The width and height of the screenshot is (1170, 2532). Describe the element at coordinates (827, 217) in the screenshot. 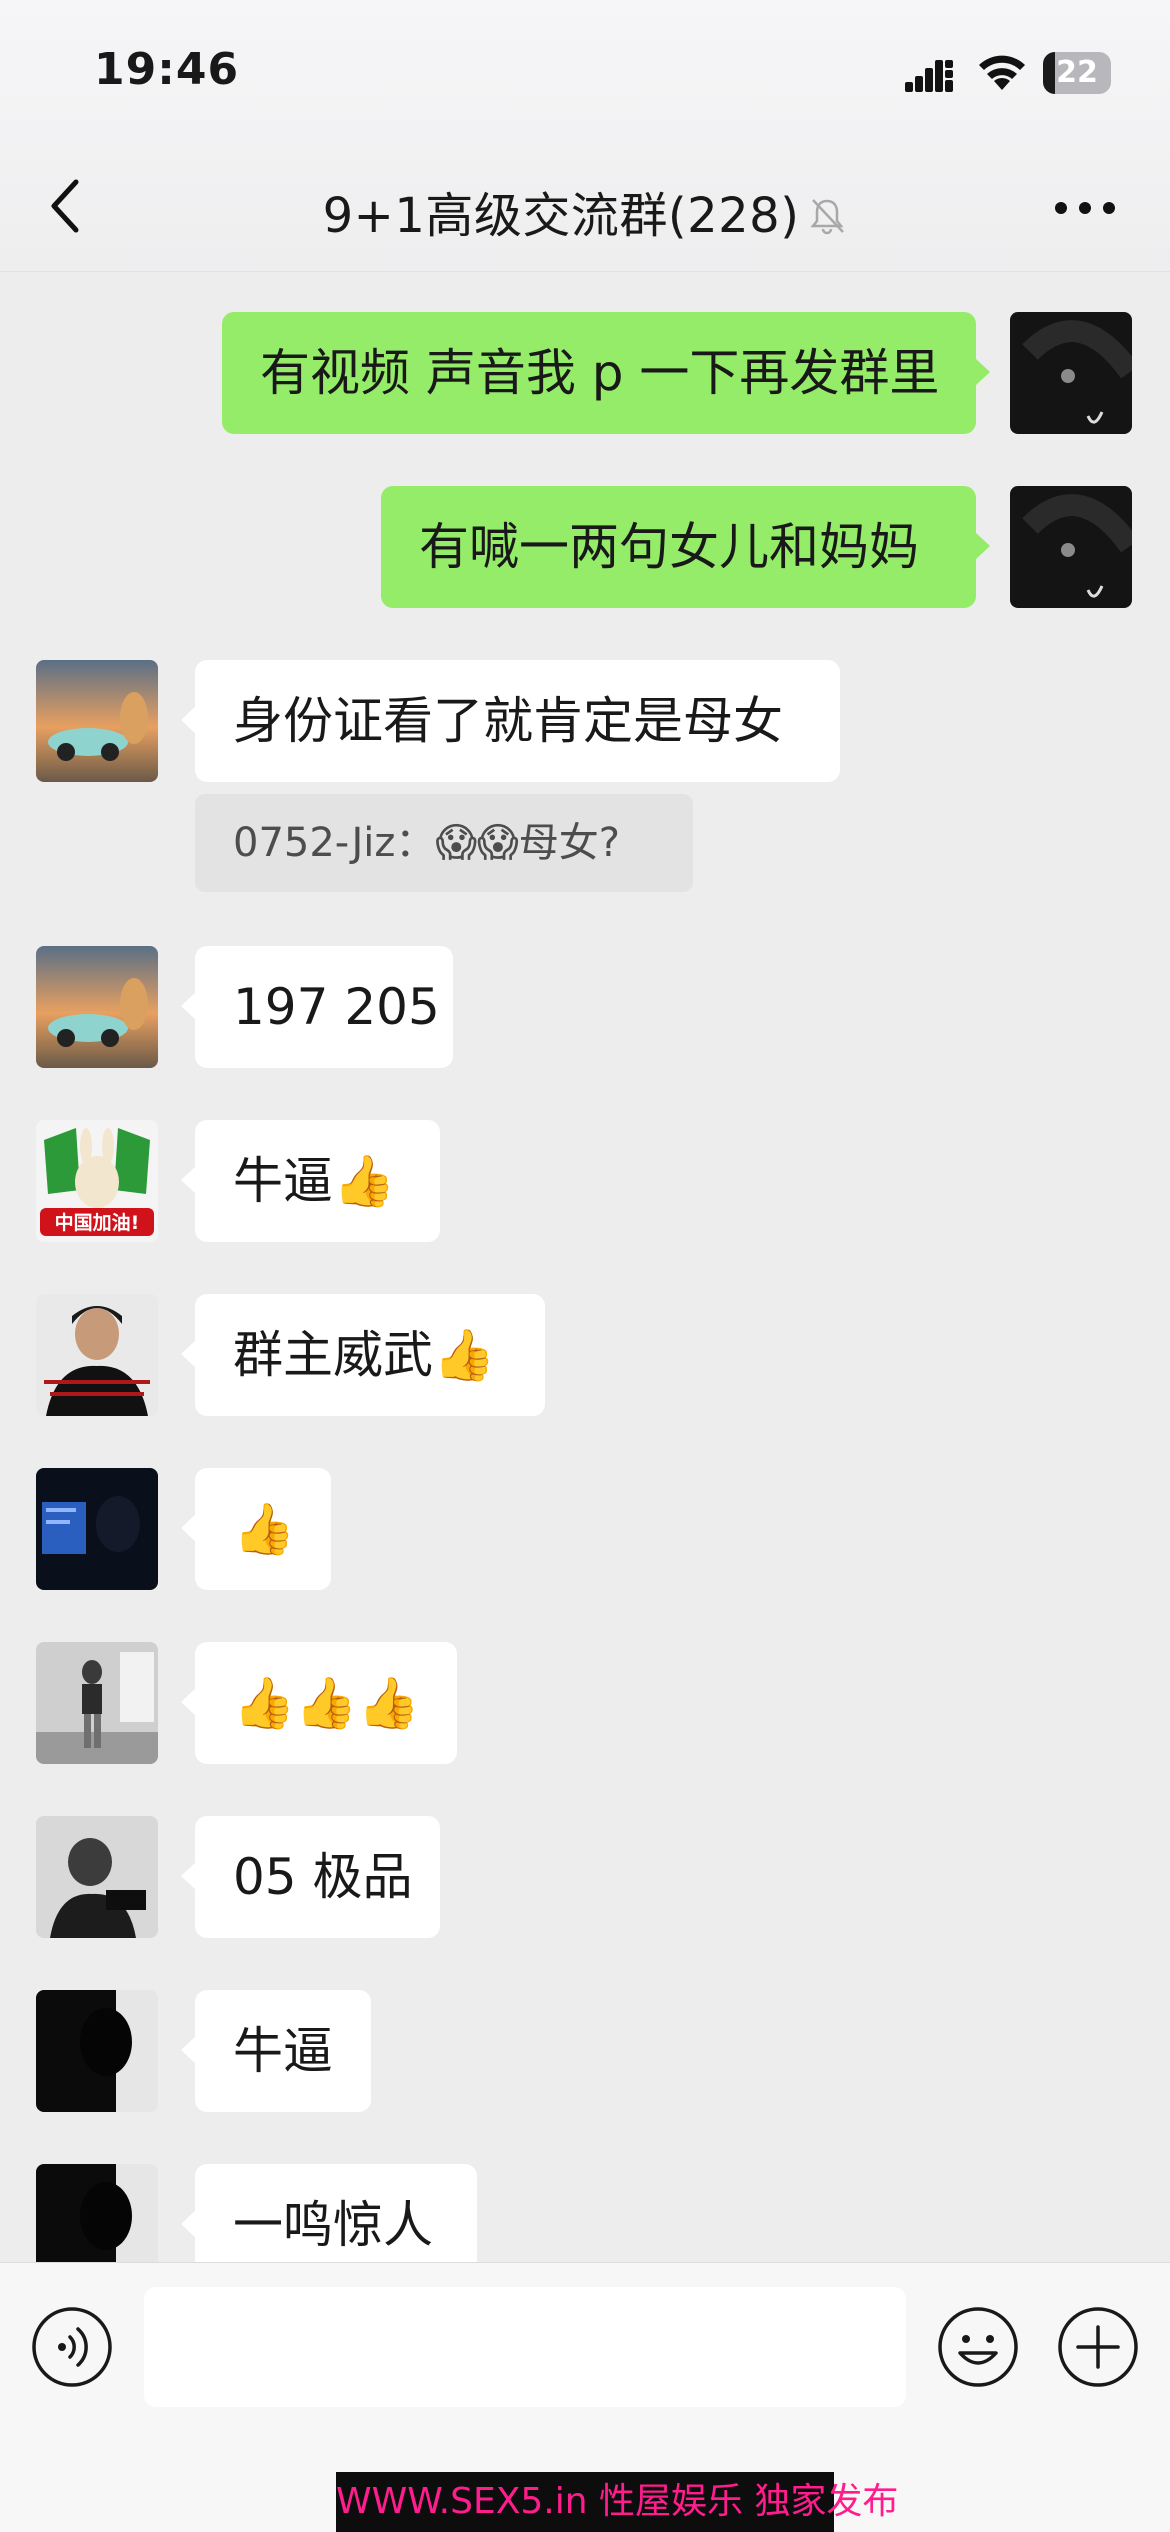

I see `mute-bell-icon` at that location.